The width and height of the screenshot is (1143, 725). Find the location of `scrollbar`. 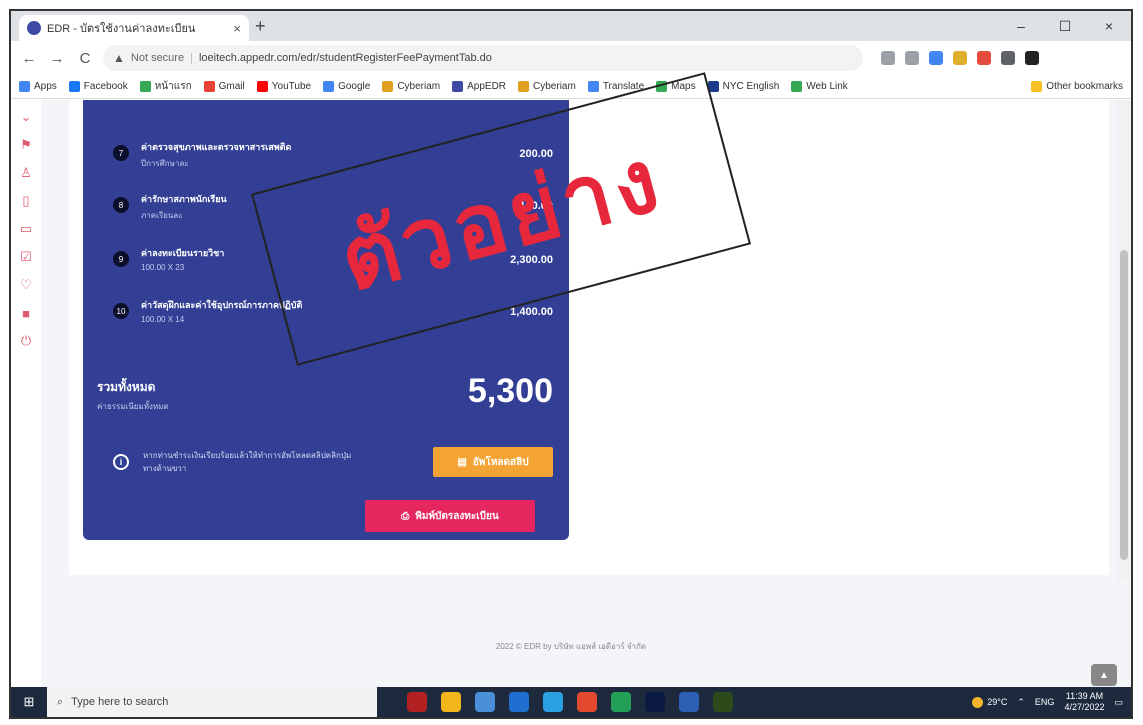

scrollbar is located at coordinates (1124, 340).